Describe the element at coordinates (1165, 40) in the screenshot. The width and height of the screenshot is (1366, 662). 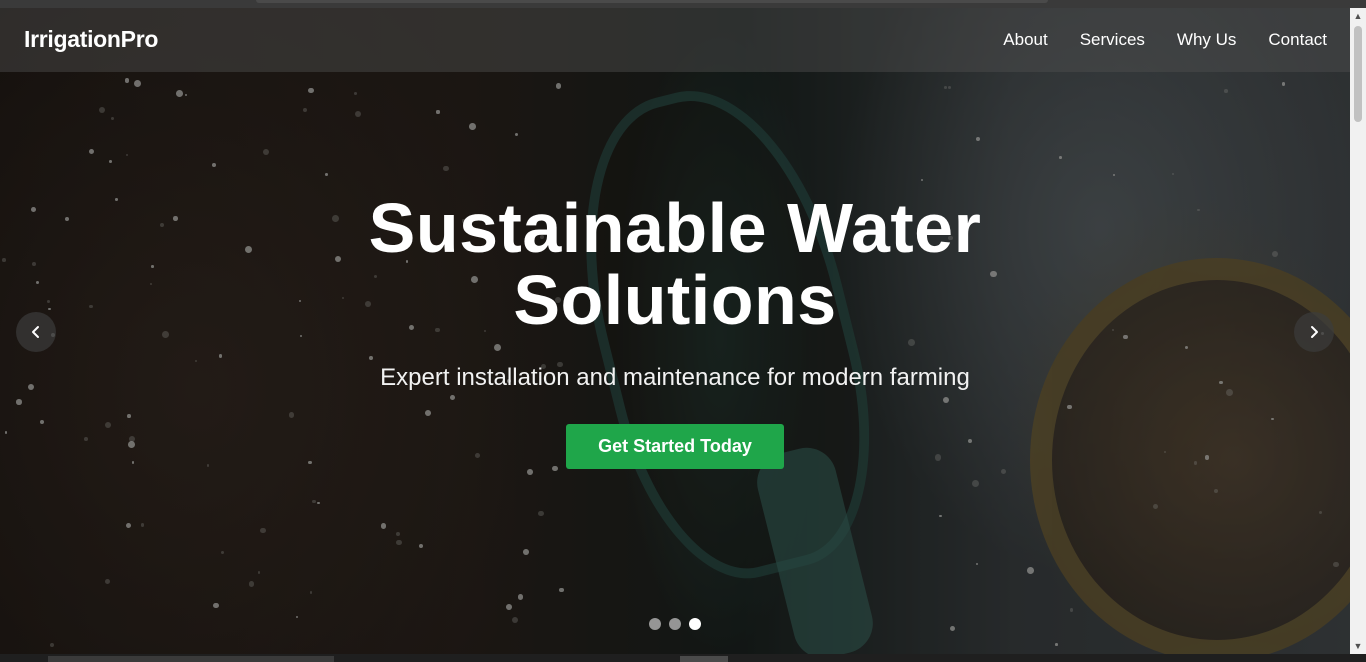
I see `nav-links: About Services Why Us Contact` at that location.